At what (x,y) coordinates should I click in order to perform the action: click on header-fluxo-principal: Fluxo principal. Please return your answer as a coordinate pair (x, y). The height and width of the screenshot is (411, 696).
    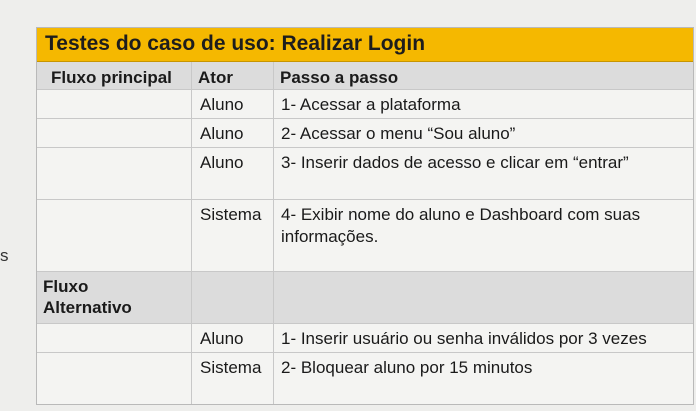
    Looking at the image, I should click on (114, 75).